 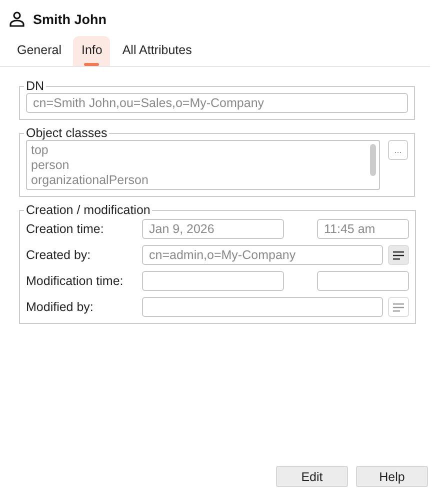 What do you see at coordinates (262, 255) in the screenshot?
I see `dn-field: cn=admin,o=My-Company` at bounding box center [262, 255].